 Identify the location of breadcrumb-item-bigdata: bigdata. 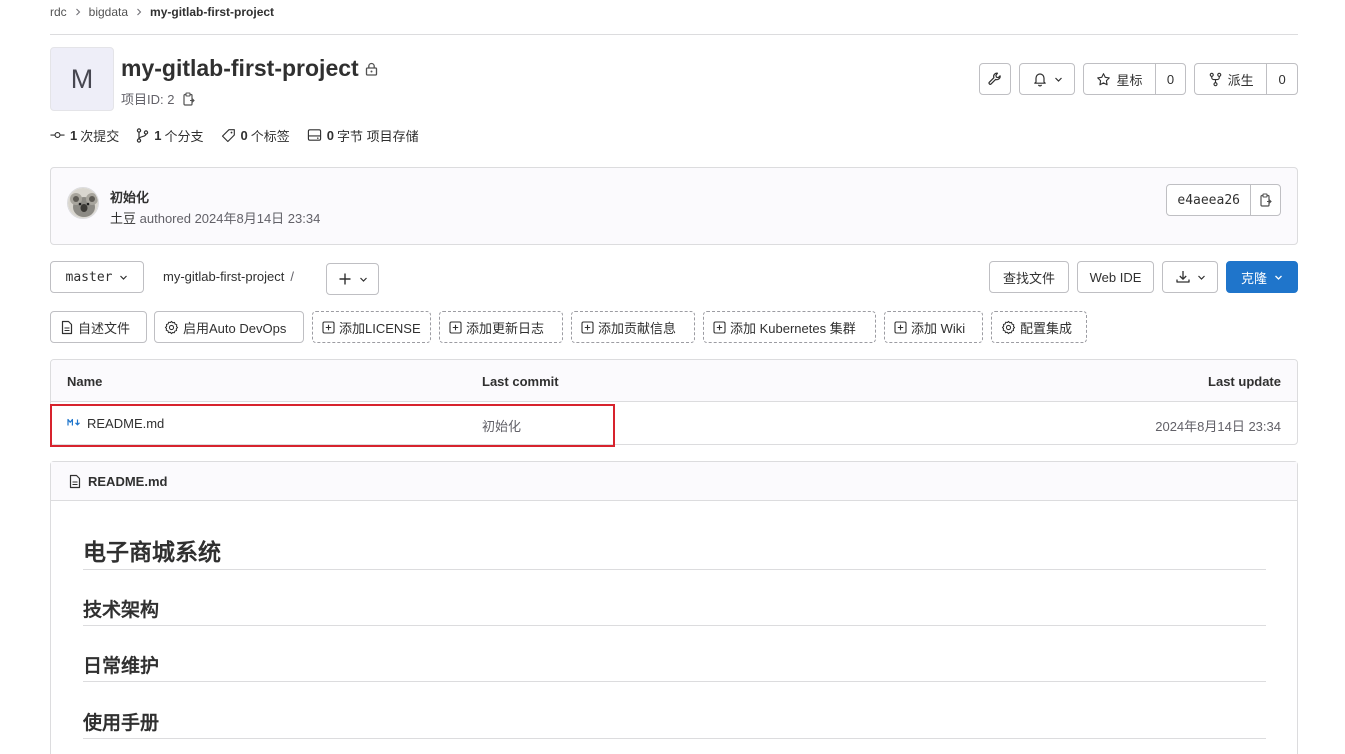
(108, 12).